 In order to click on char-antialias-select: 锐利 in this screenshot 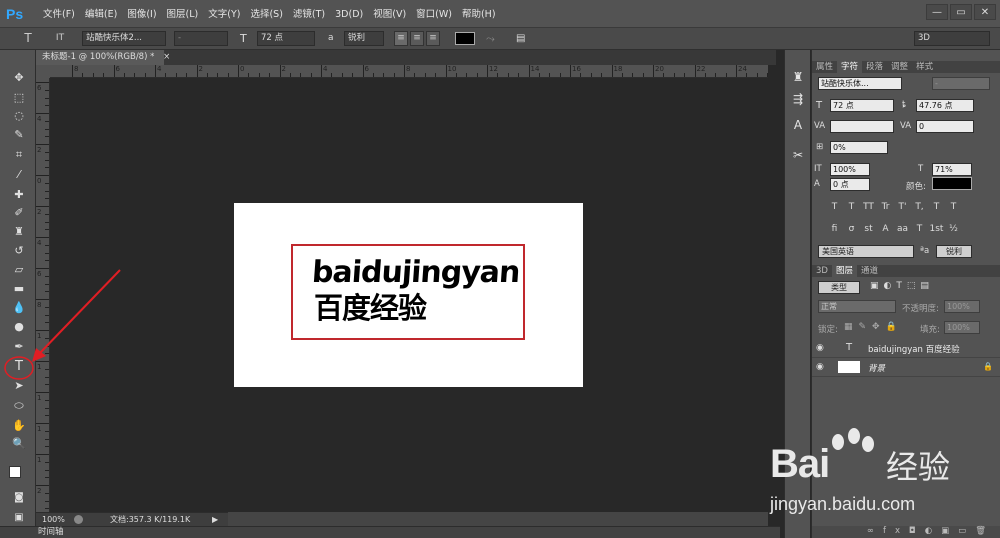, I will do `click(954, 251)`.